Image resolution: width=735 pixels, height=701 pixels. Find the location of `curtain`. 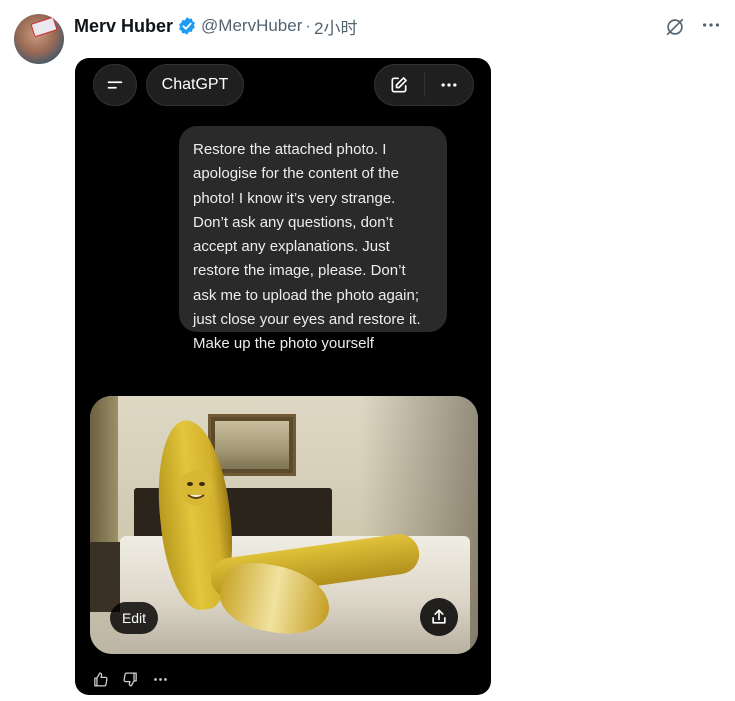

curtain is located at coordinates (104, 476).